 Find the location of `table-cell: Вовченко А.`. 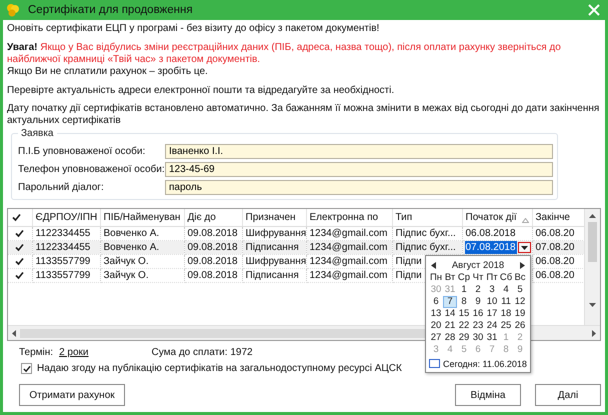

table-cell: Вовченко А. is located at coordinates (142, 247).